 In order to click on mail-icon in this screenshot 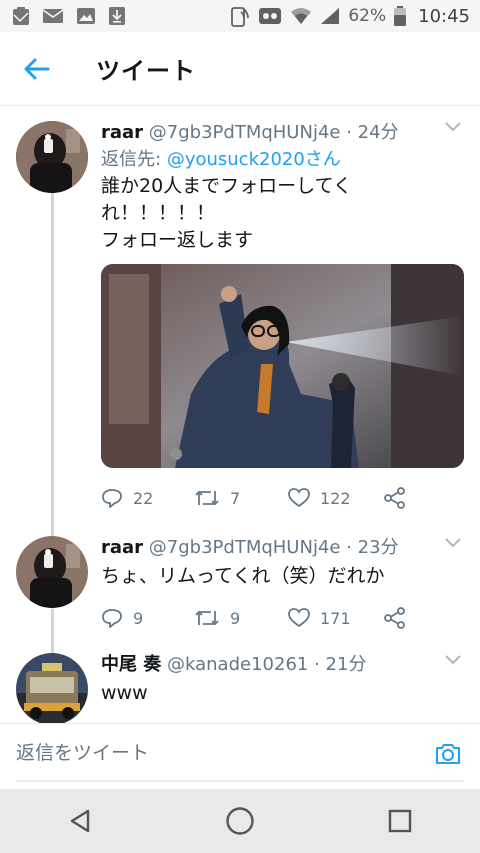, I will do `click(53, 16)`.